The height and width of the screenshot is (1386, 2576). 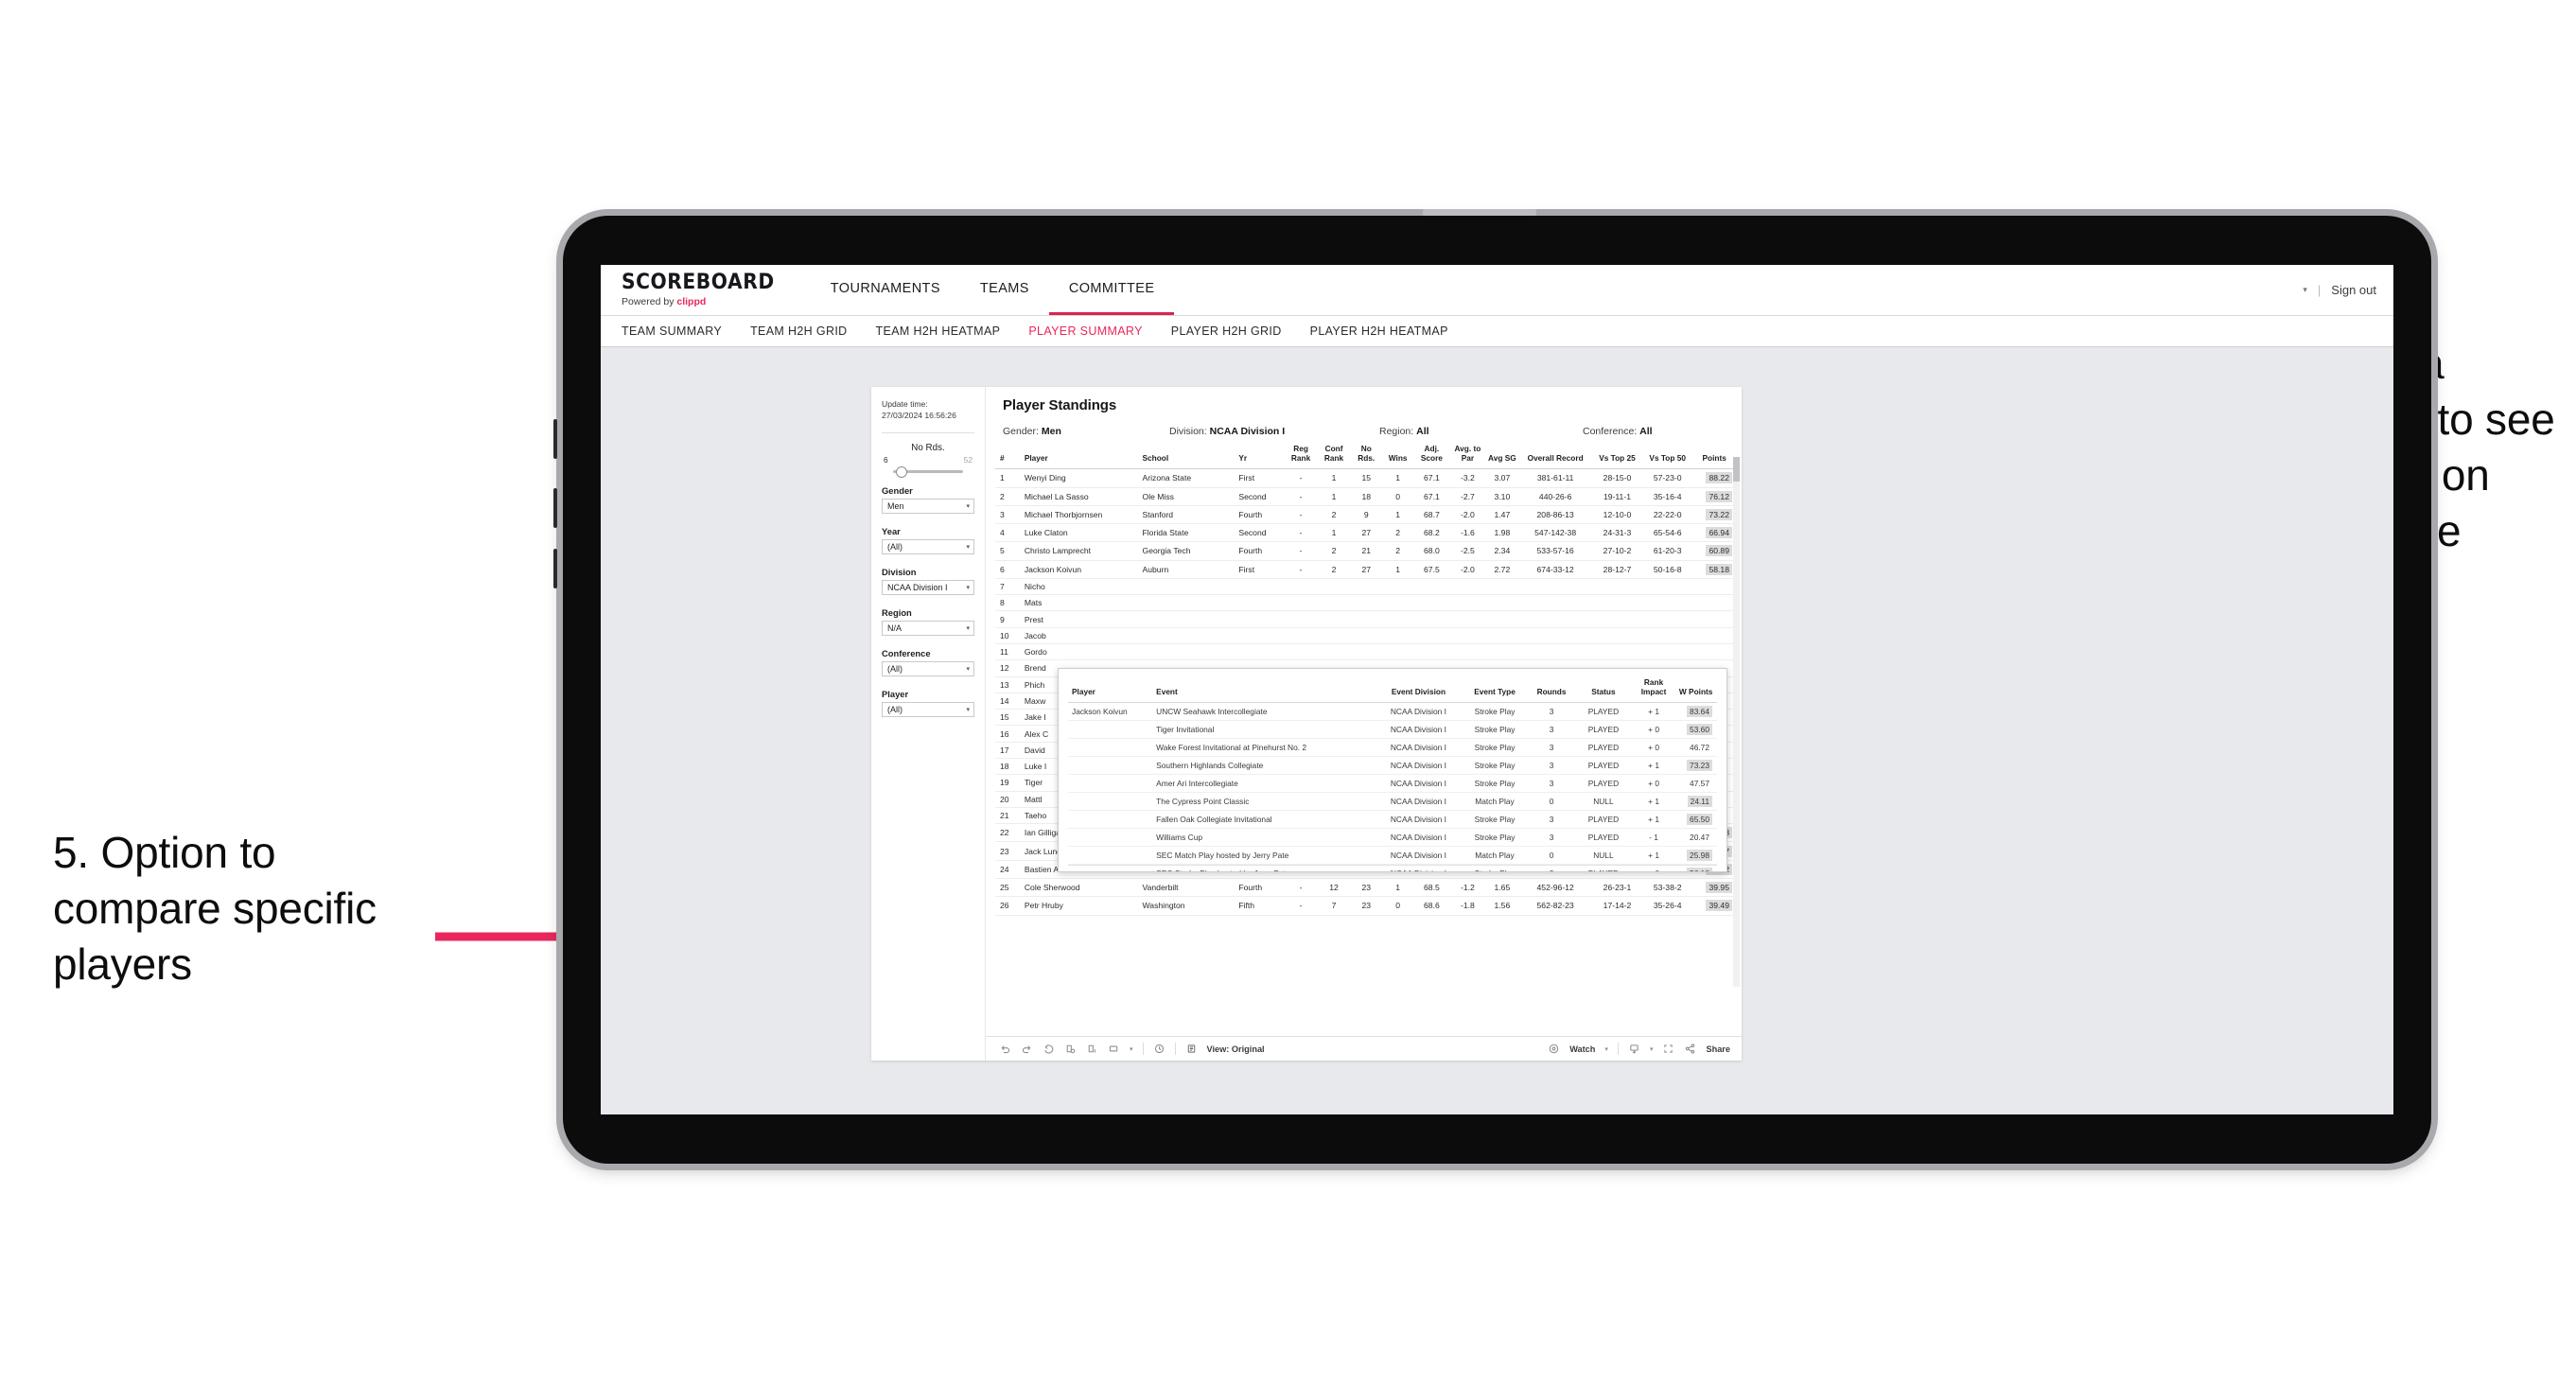 What do you see at coordinates (1186, 551) in the screenshot?
I see `school-cell: Georgia Tech` at bounding box center [1186, 551].